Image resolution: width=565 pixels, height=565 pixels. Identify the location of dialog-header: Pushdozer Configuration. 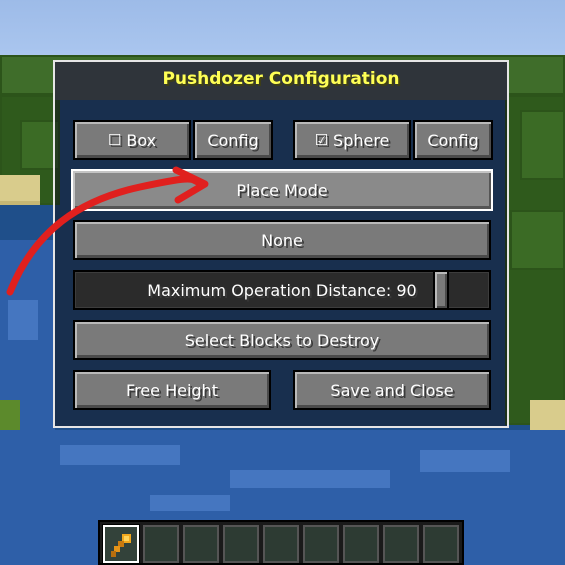
(281, 81).